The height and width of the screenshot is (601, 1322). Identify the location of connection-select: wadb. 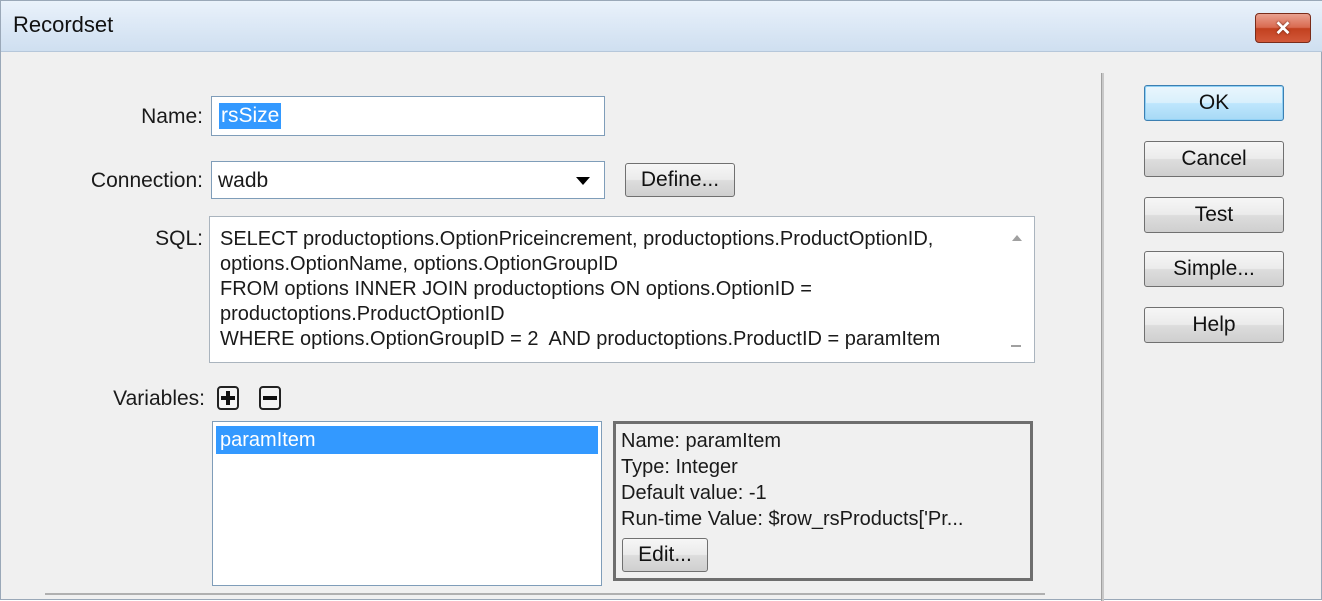
(408, 180).